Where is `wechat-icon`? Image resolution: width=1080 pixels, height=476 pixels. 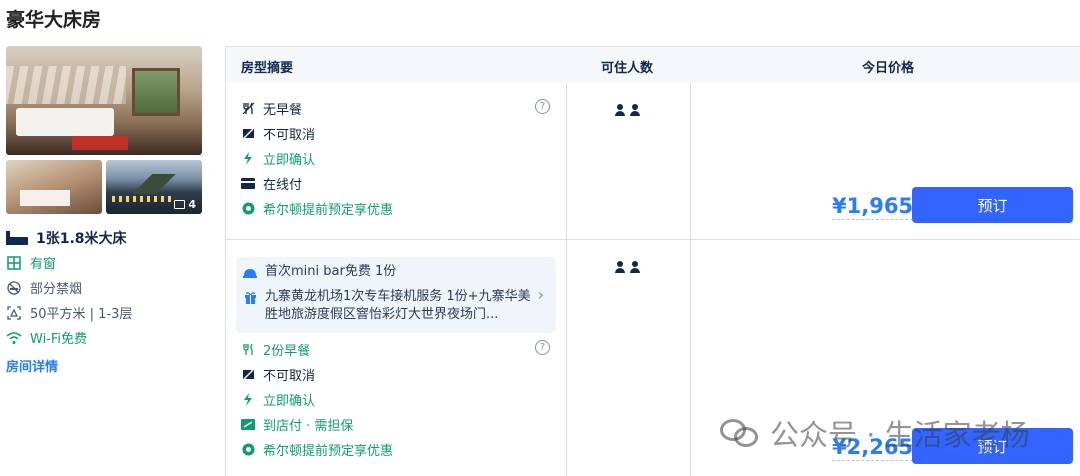
wechat-icon is located at coordinates (740, 433).